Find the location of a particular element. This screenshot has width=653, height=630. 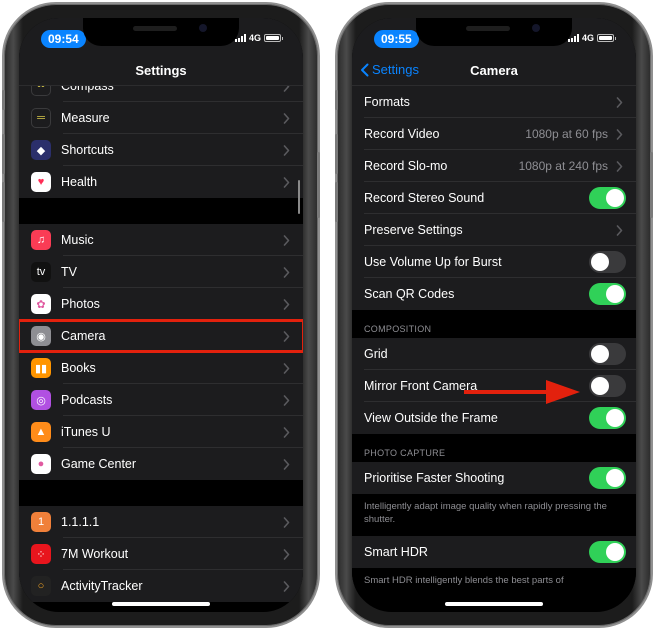

toggle-view-outside-the-frame is located at coordinates (607, 418).